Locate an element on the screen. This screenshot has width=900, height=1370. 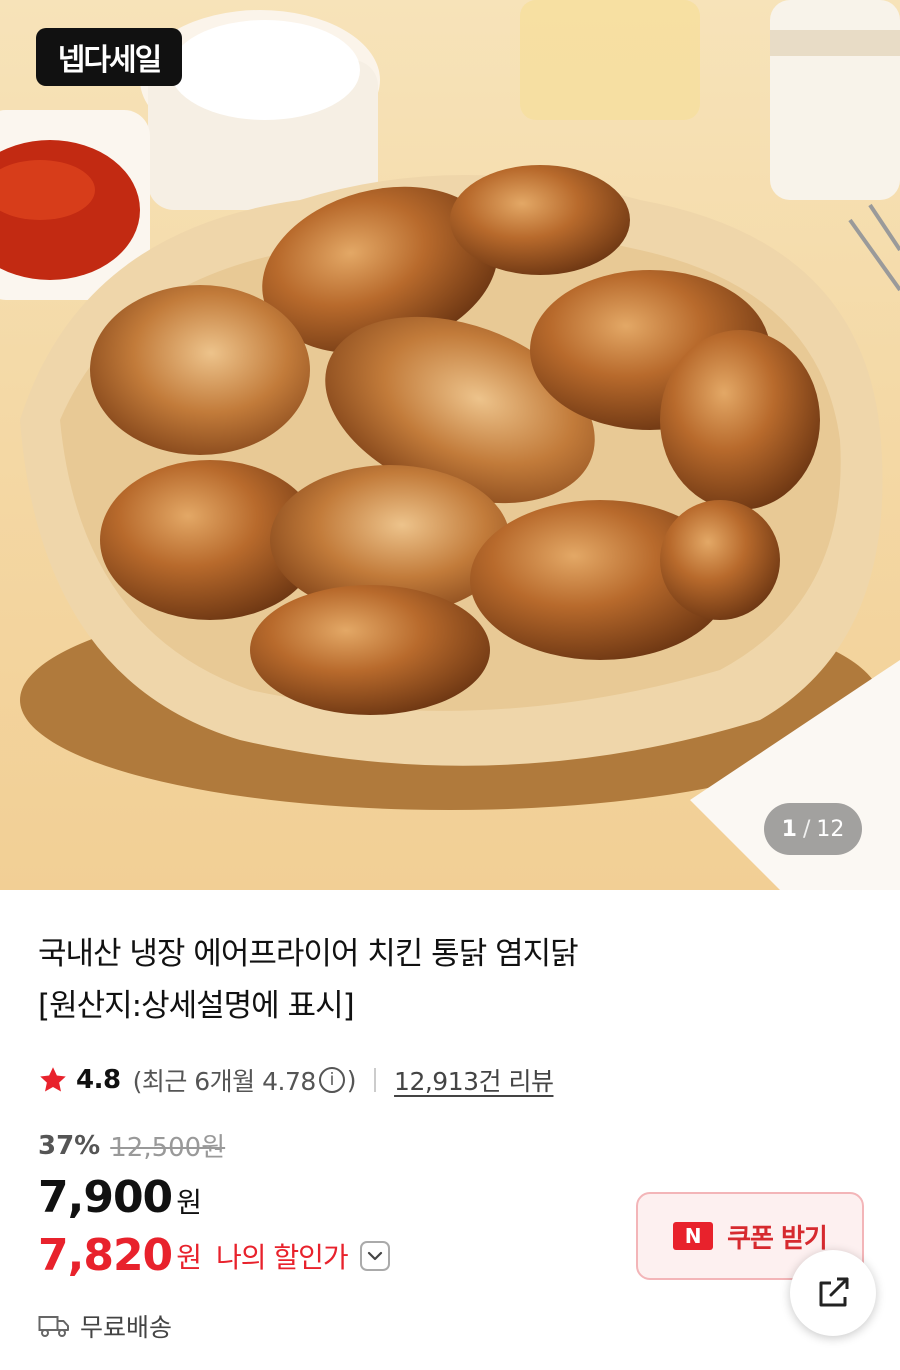
star-icon is located at coordinates (53, 1079).